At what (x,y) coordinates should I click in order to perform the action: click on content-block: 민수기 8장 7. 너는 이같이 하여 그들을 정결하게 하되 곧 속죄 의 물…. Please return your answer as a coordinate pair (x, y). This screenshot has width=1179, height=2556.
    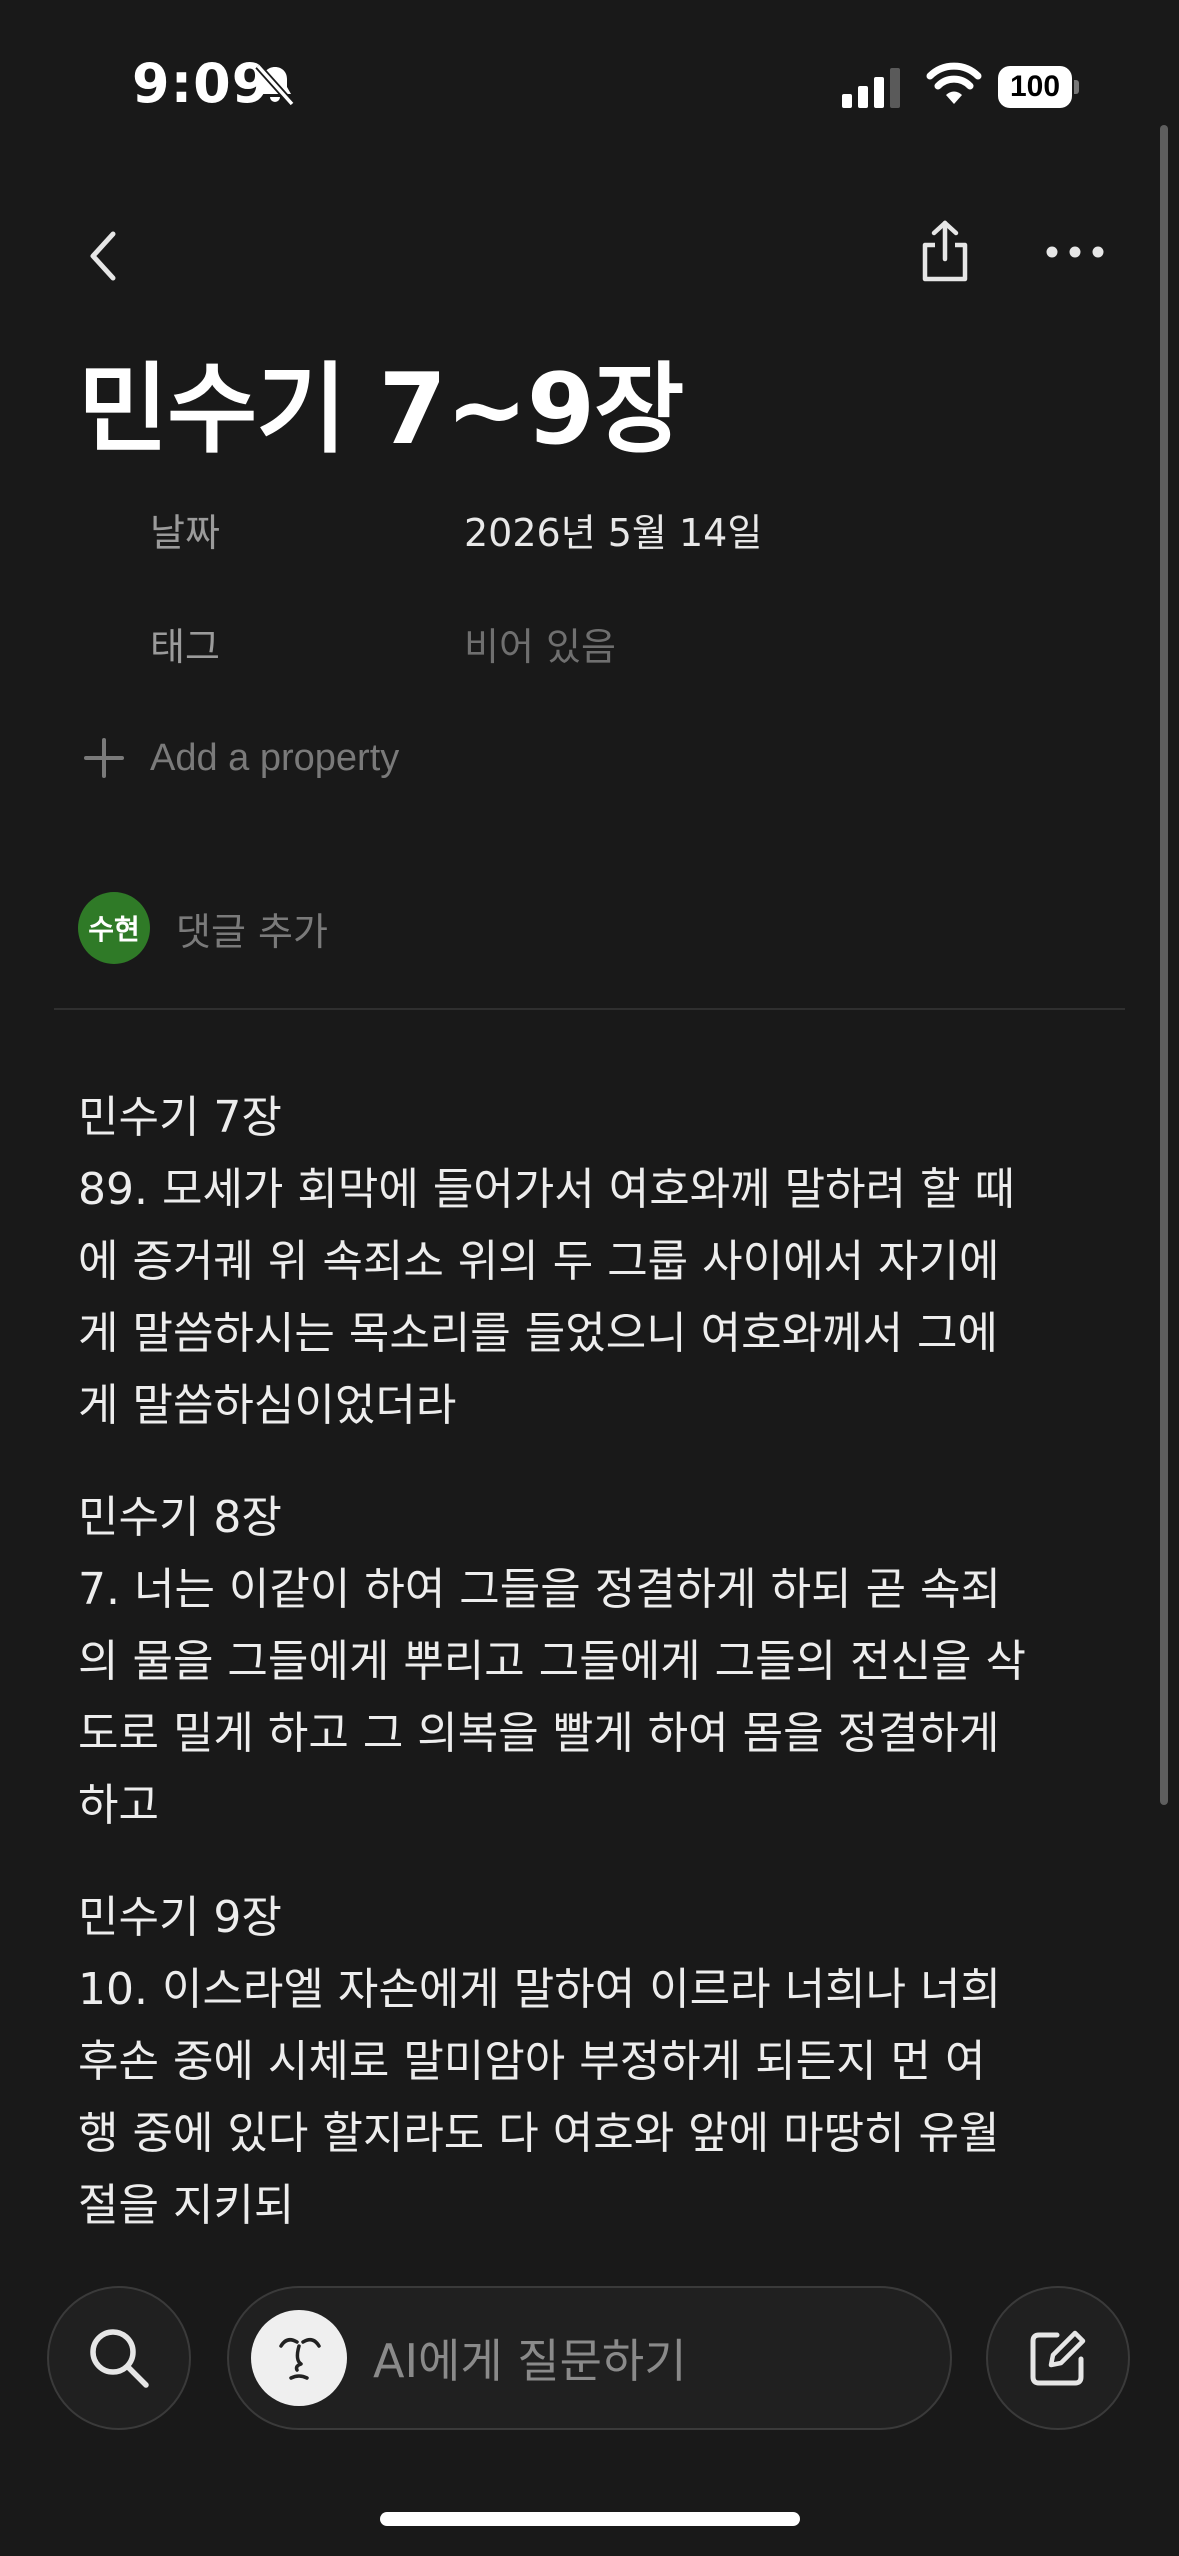
    Looking at the image, I should click on (598, 1662).